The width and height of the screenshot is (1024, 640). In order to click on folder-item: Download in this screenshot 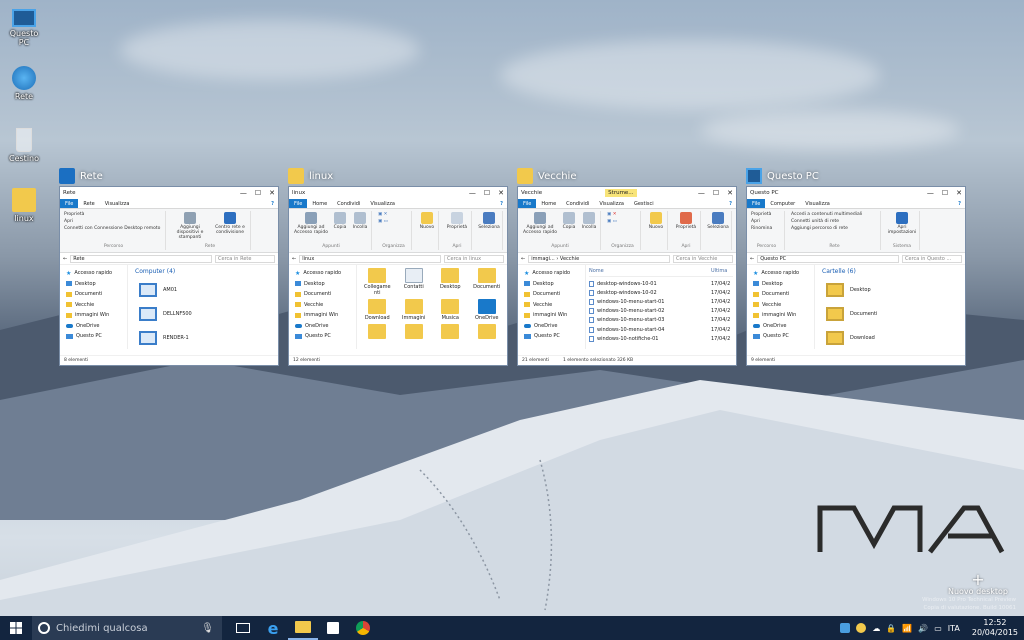, I will do `click(377, 310)`.